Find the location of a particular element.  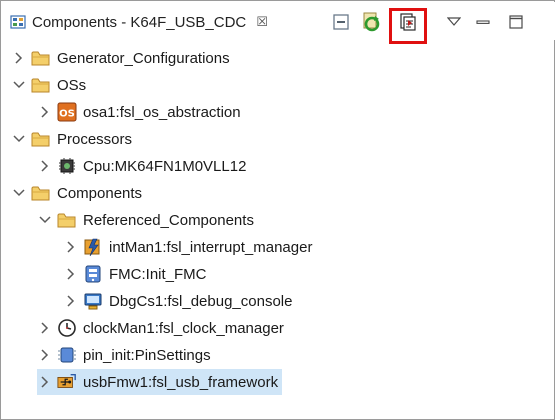

tree-item: Referenced_Components is located at coordinates (145, 220).